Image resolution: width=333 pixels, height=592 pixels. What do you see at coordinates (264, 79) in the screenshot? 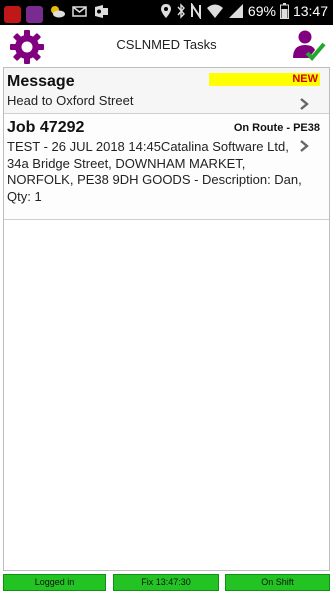
I see `status-badge: NEW` at bounding box center [264, 79].